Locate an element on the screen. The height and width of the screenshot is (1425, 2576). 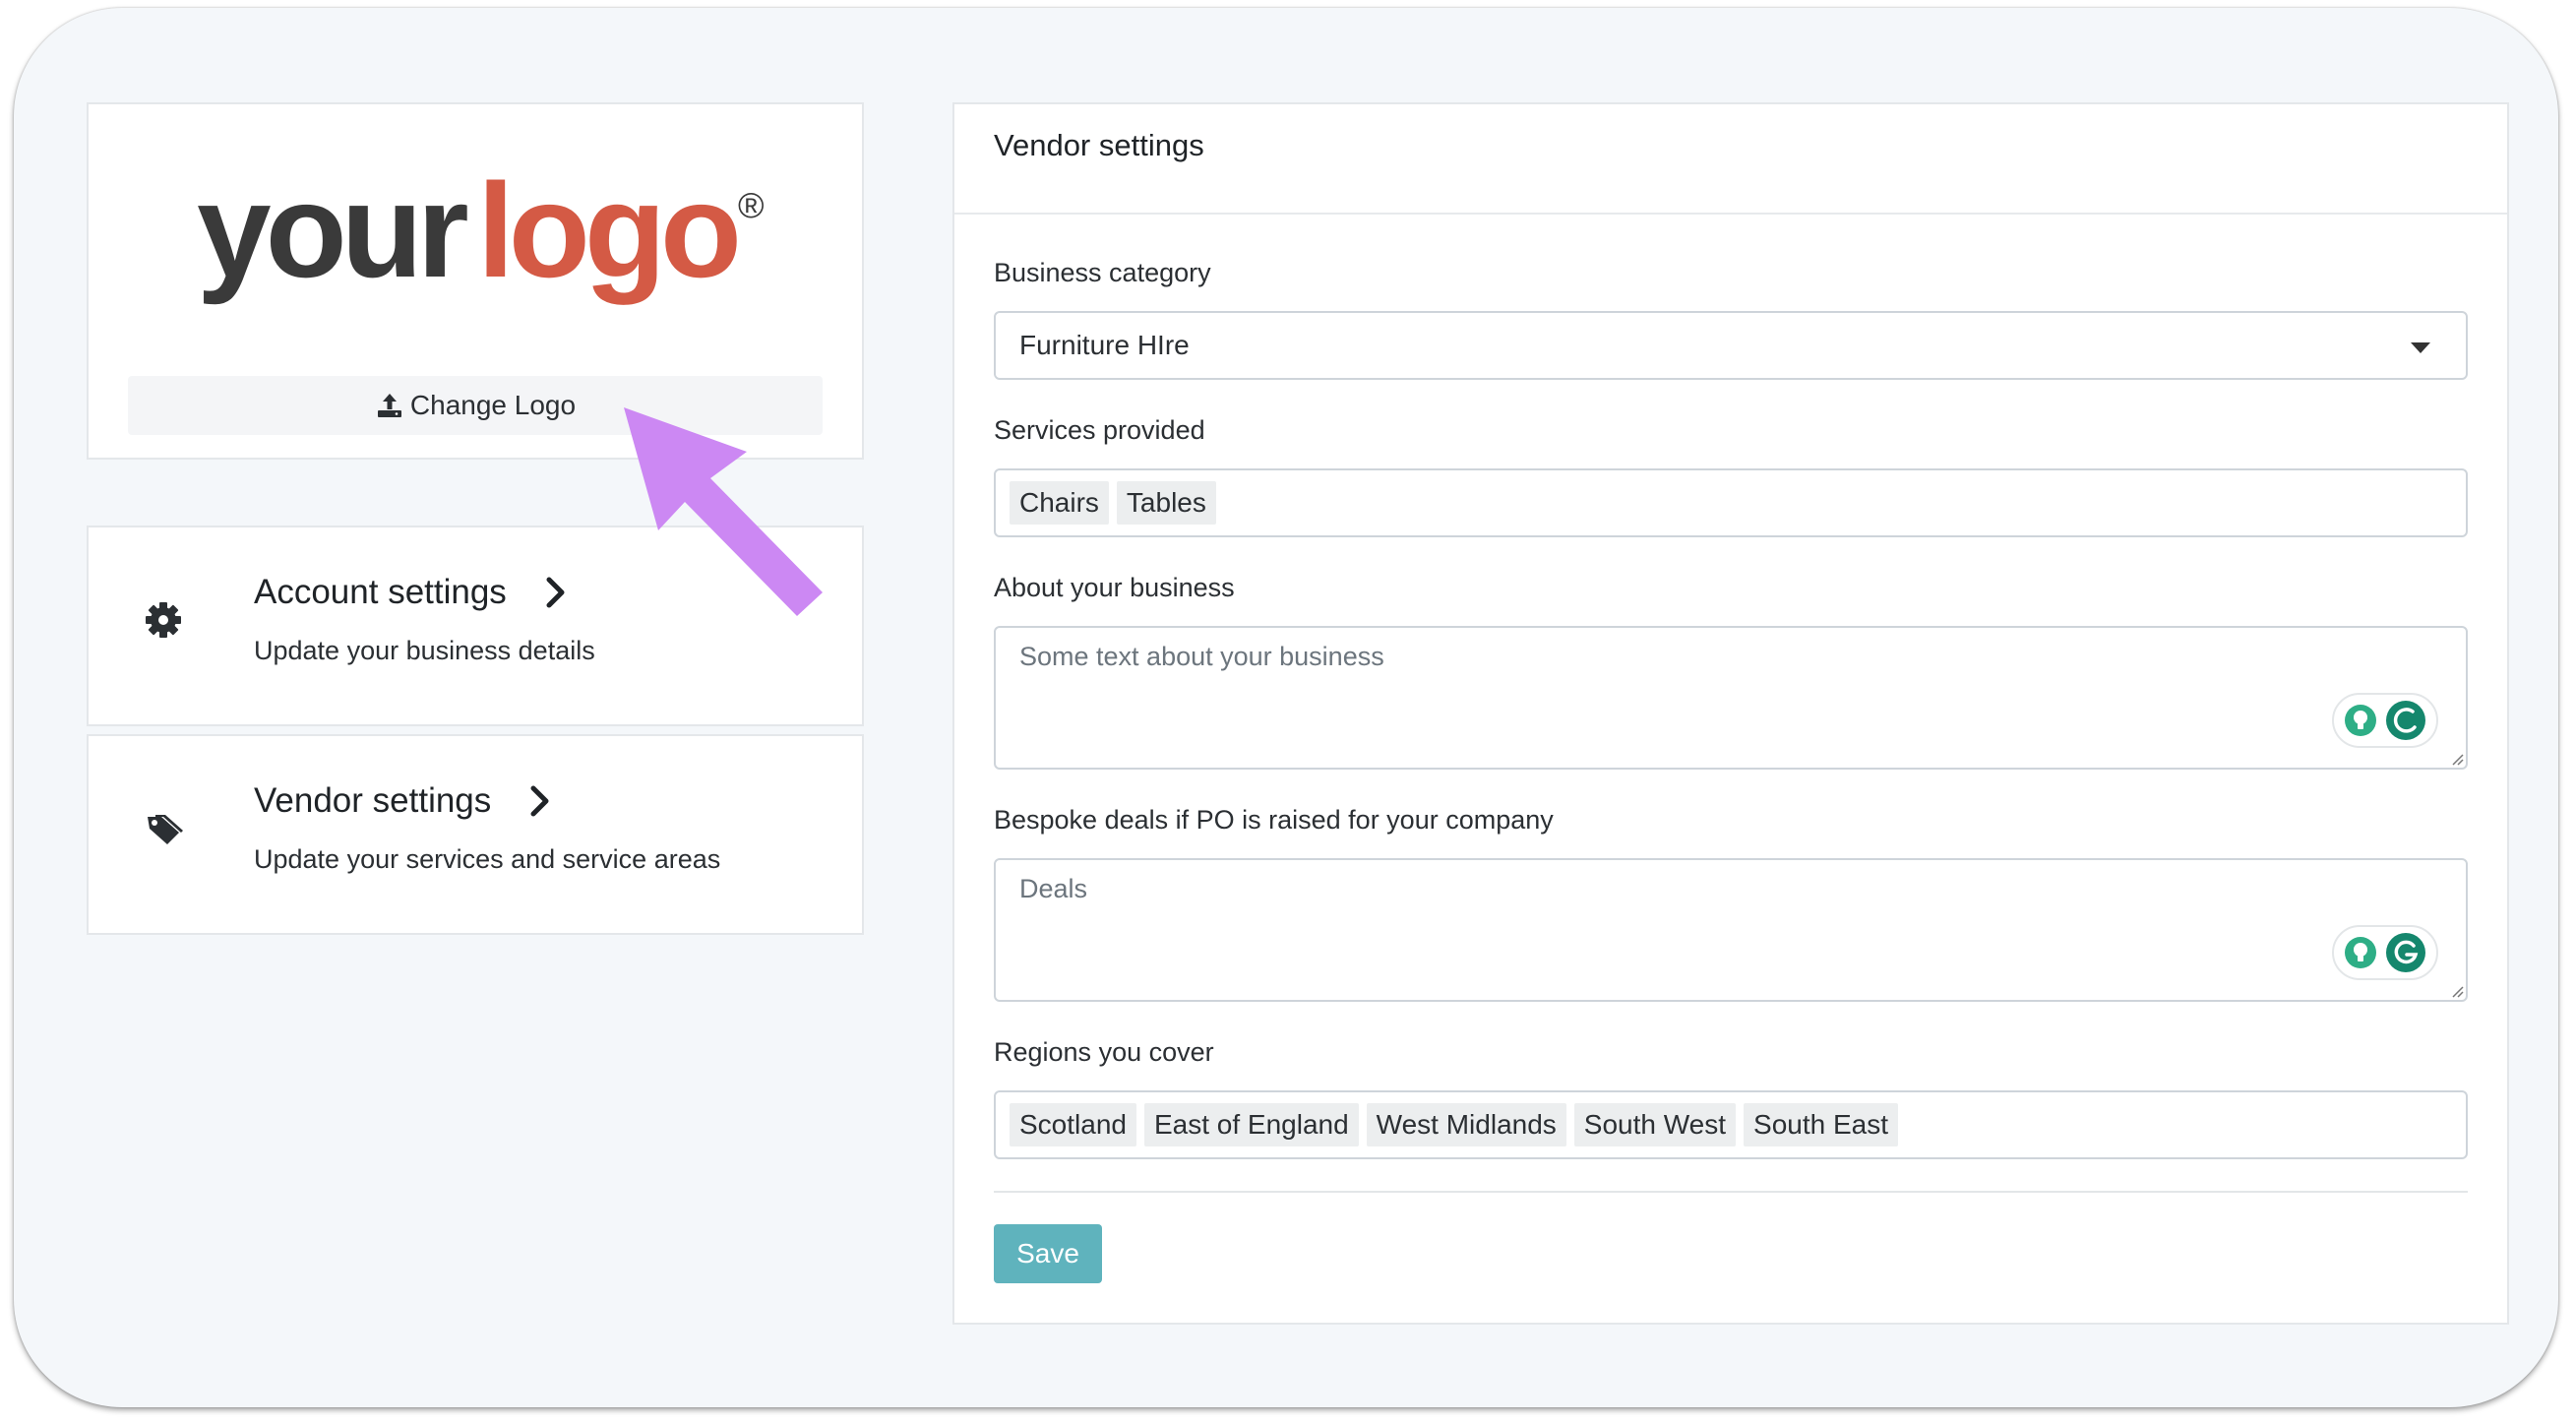
form-divider is located at coordinates (1731, 1192).